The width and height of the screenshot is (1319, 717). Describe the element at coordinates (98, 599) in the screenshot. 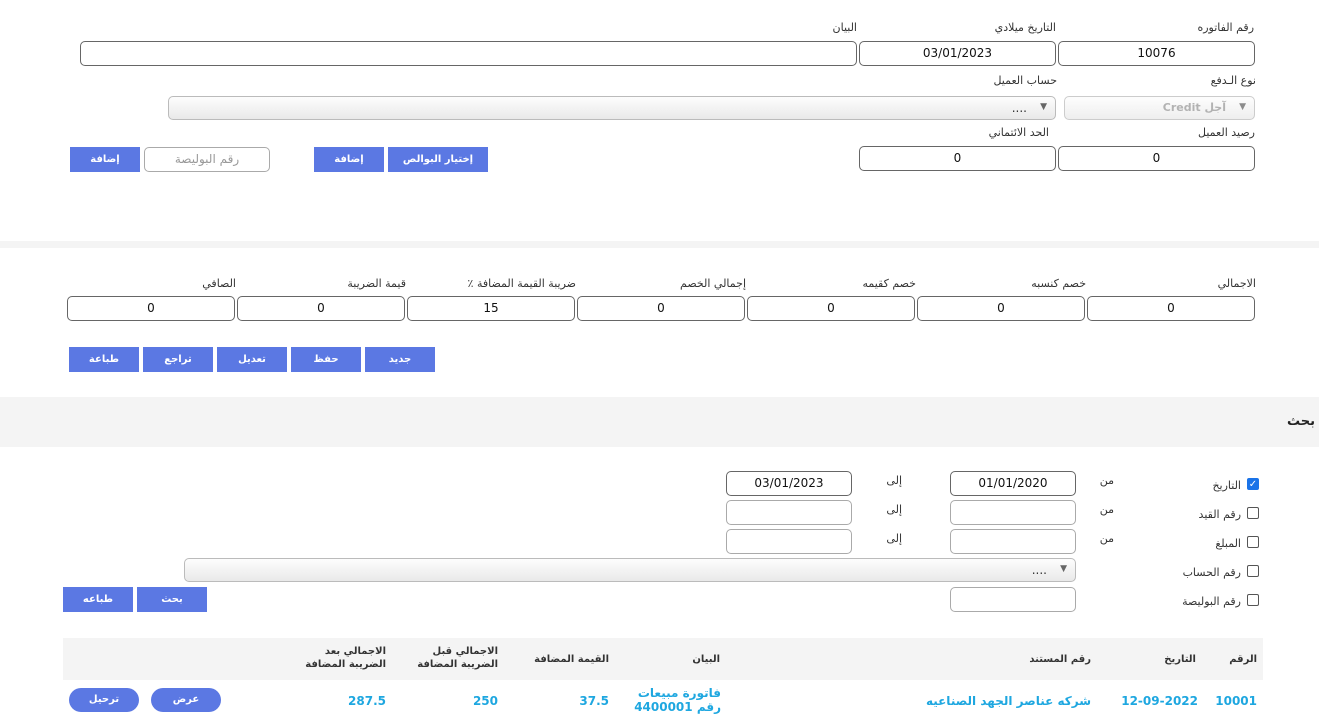

I see `search-print-button: طباعه` at that location.